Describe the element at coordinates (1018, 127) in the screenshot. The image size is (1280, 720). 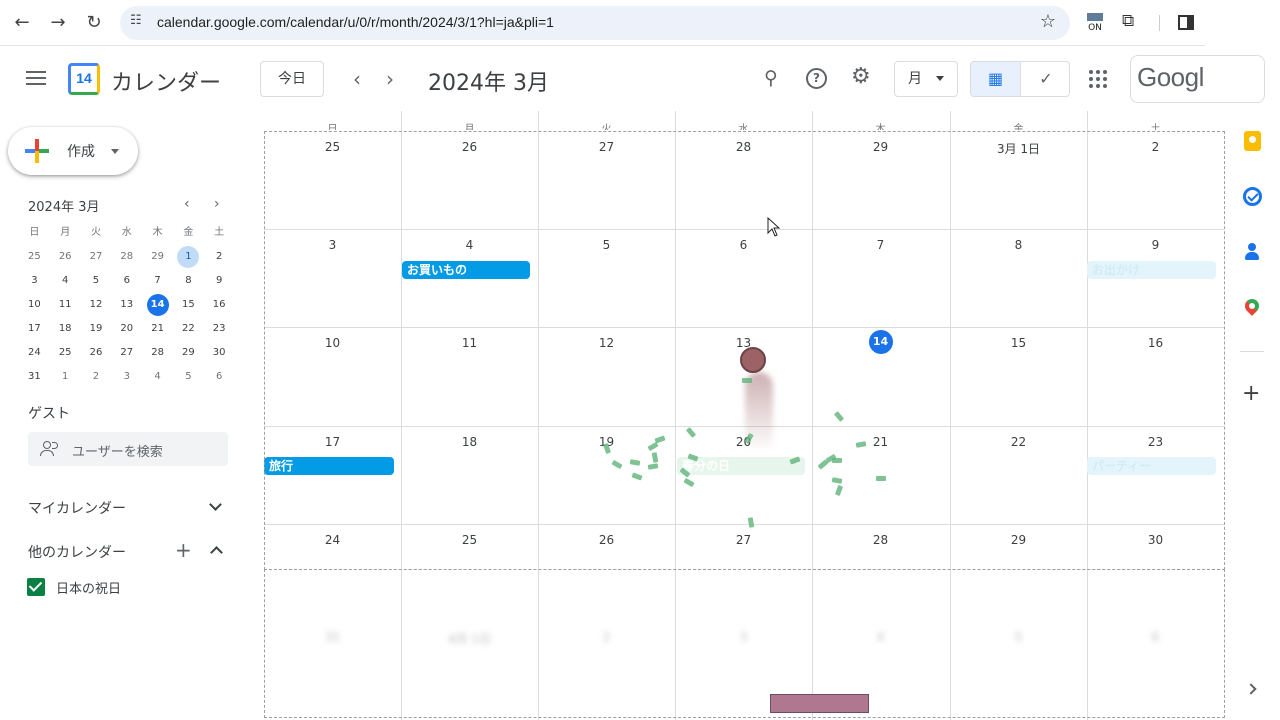
I see `weekday-header: 金` at that location.